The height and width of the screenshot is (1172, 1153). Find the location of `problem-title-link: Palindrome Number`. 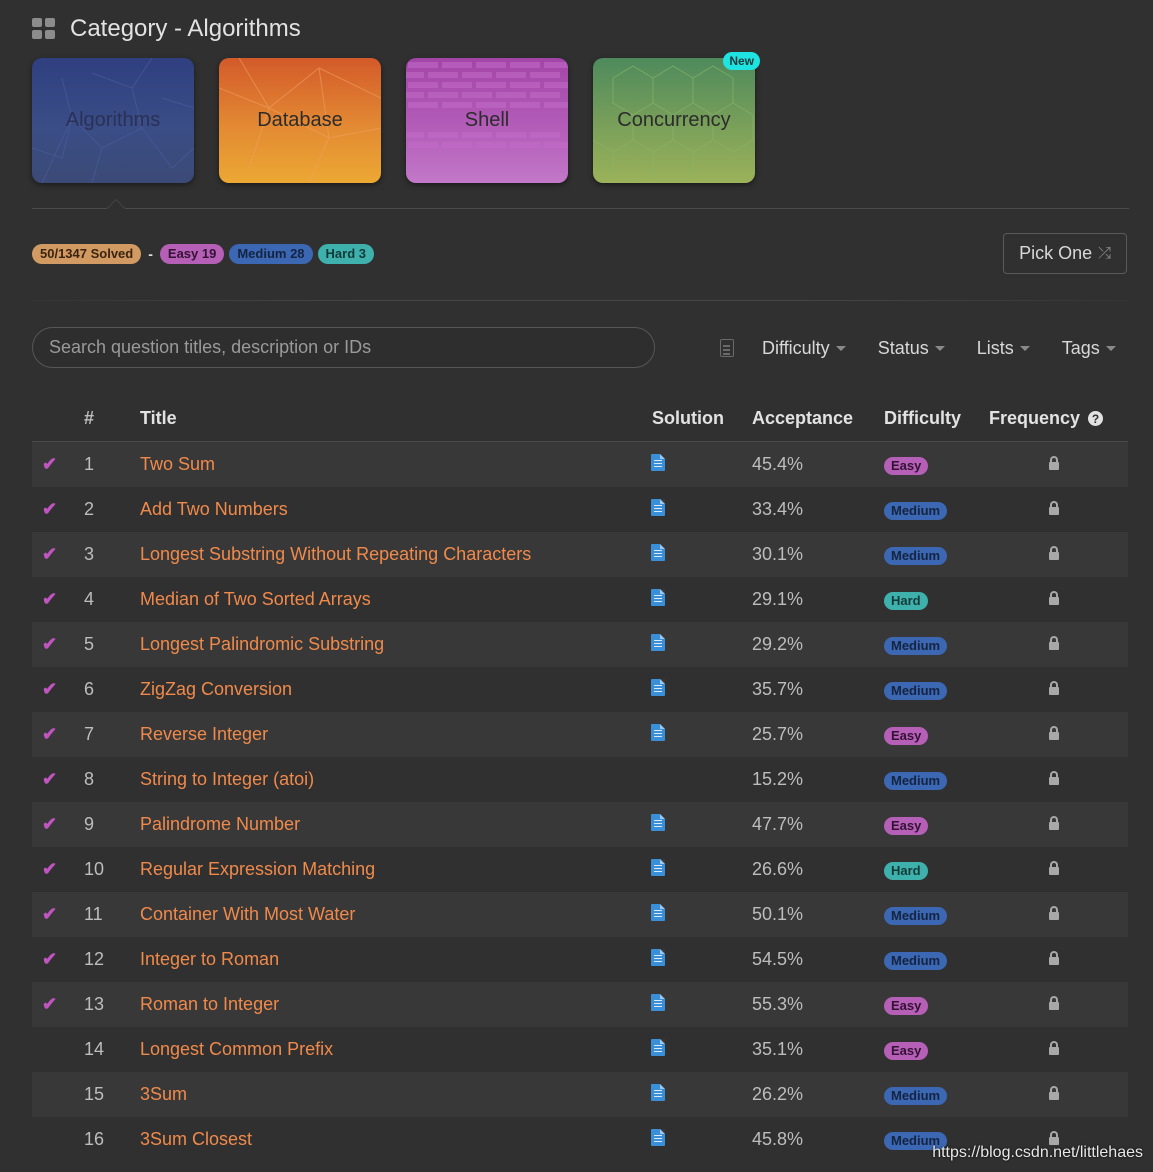

problem-title-link: Palindrome Number is located at coordinates (220, 824).